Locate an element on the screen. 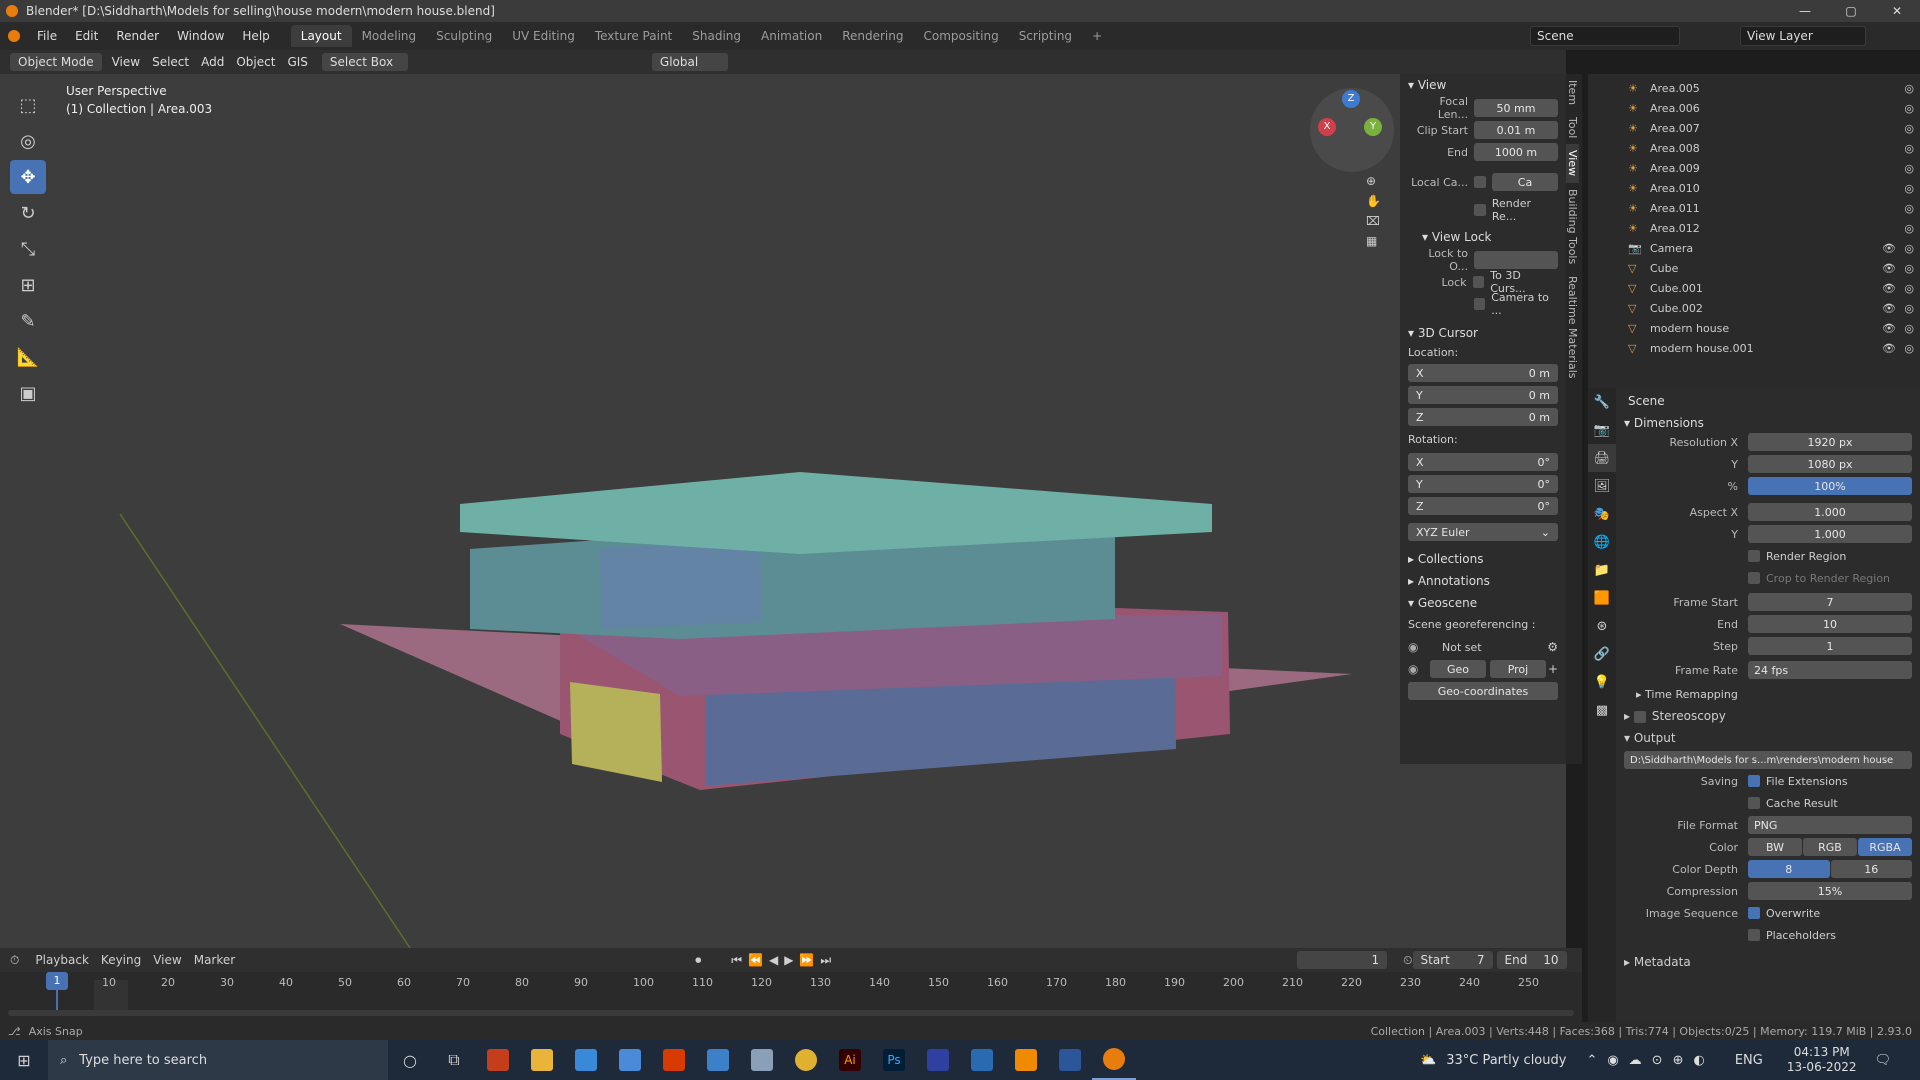 The height and width of the screenshot is (1080, 1920). frame-end-field: 10 is located at coordinates (1830, 624).